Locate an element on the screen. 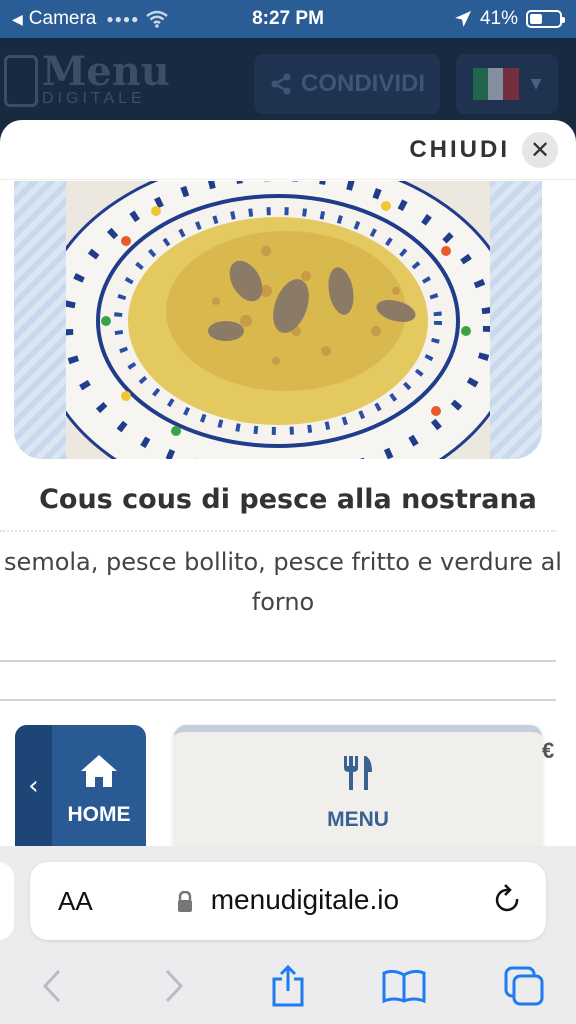 This screenshot has height=1024, width=576. menu-button: MENU is located at coordinates (358, 786).